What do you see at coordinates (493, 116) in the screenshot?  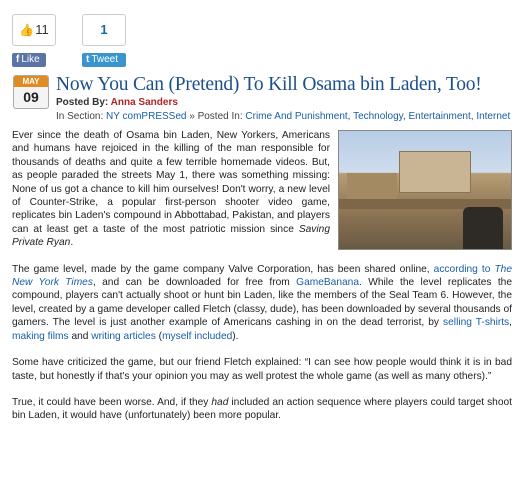 I see `category-link-internet: Internet` at bounding box center [493, 116].